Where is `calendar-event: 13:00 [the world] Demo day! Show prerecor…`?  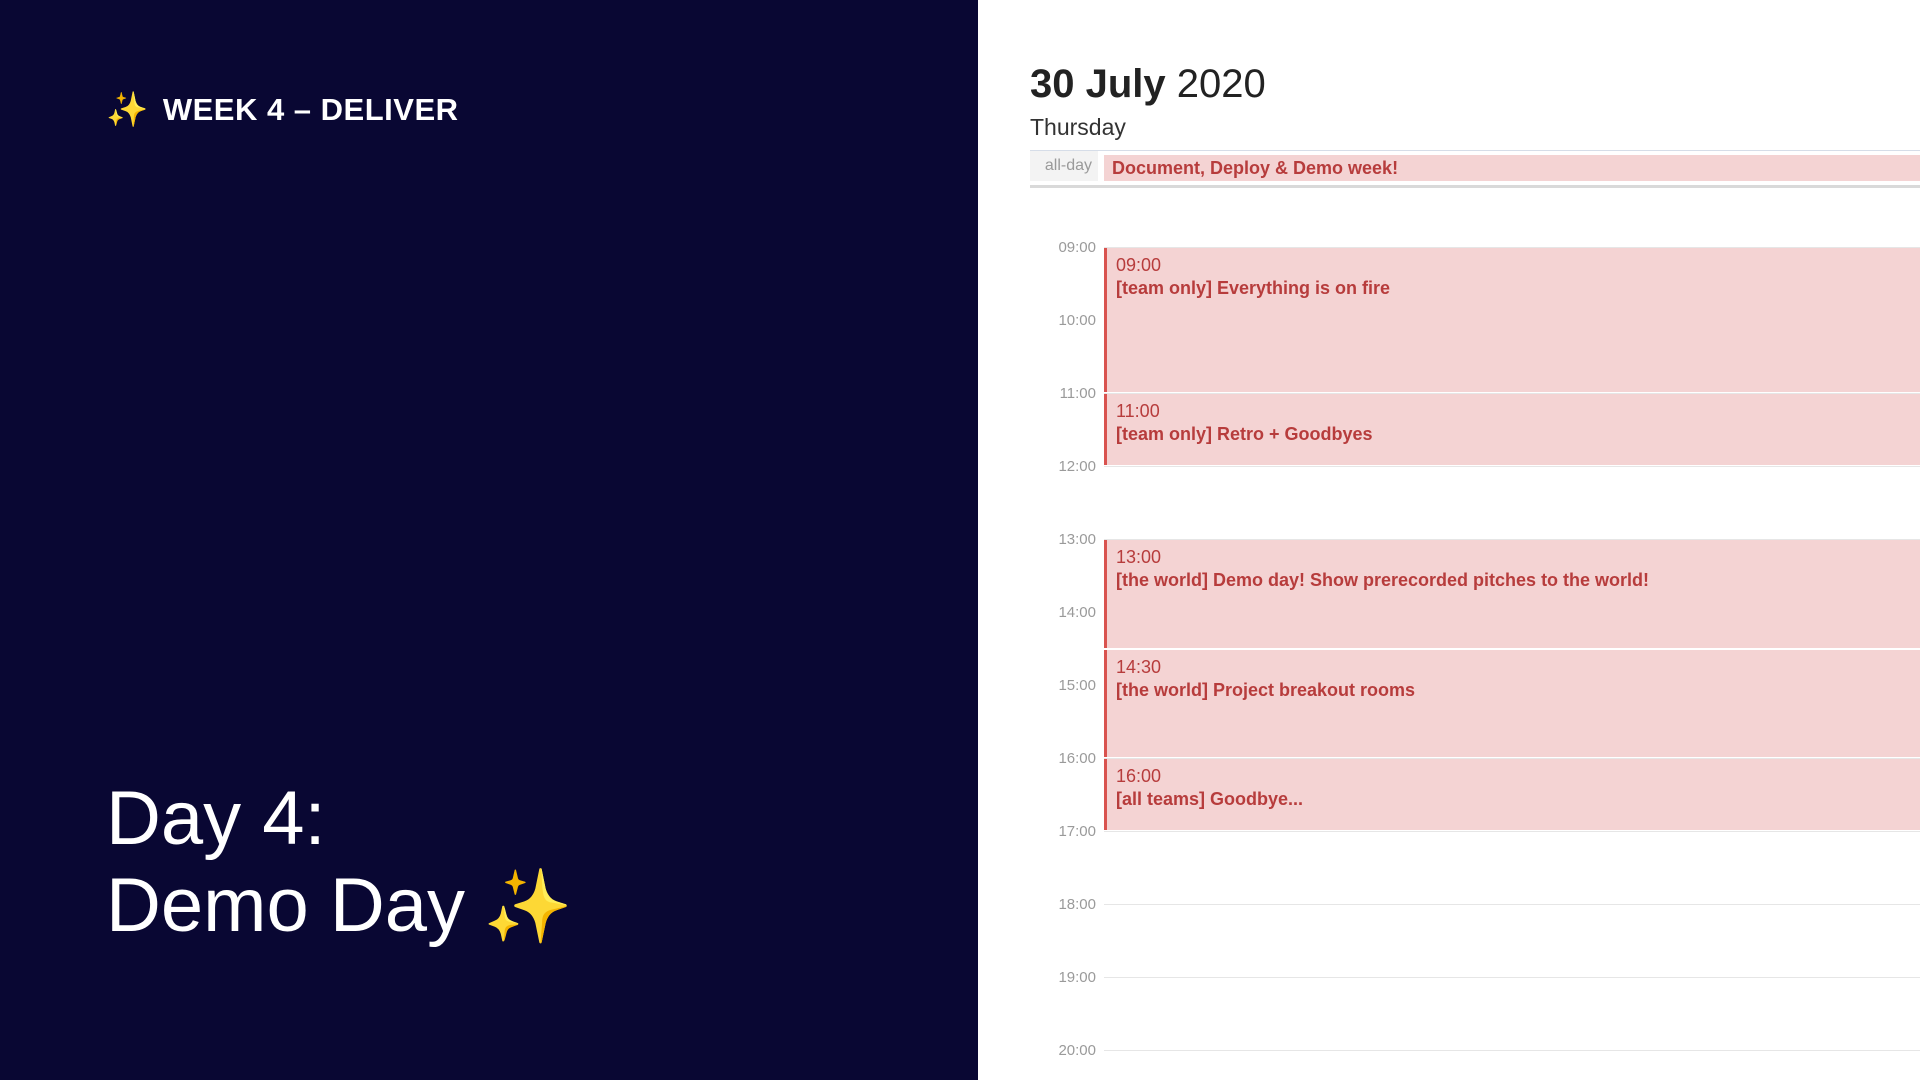 calendar-event: 13:00 [the world] Demo day! Show prerecor… is located at coordinates (1512, 594).